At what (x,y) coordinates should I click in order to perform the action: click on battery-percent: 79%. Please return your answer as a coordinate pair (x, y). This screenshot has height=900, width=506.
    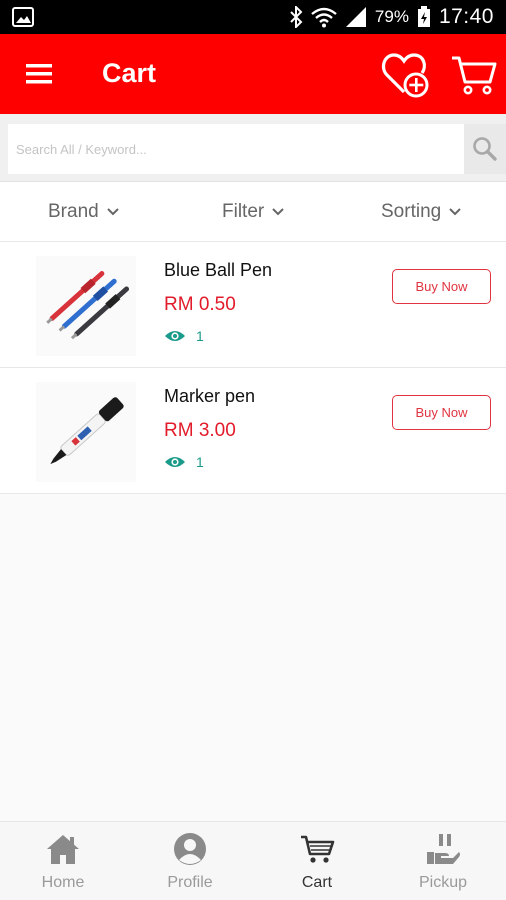
    Looking at the image, I should click on (391, 16).